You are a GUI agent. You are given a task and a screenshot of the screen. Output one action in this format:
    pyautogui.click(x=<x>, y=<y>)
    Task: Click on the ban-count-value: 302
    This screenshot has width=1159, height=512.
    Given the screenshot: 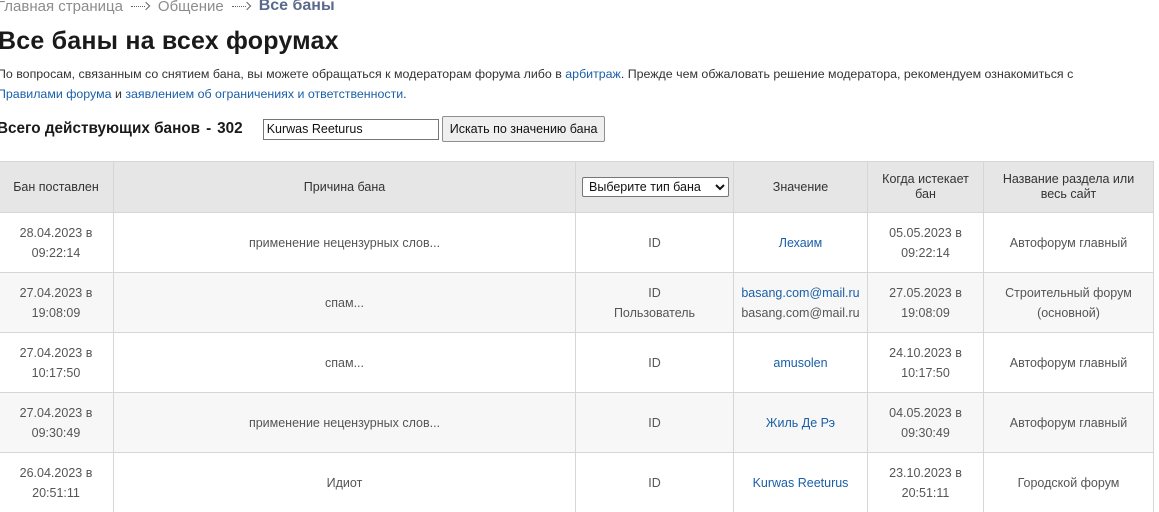 What is the action you would take?
    pyautogui.click(x=230, y=128)
    